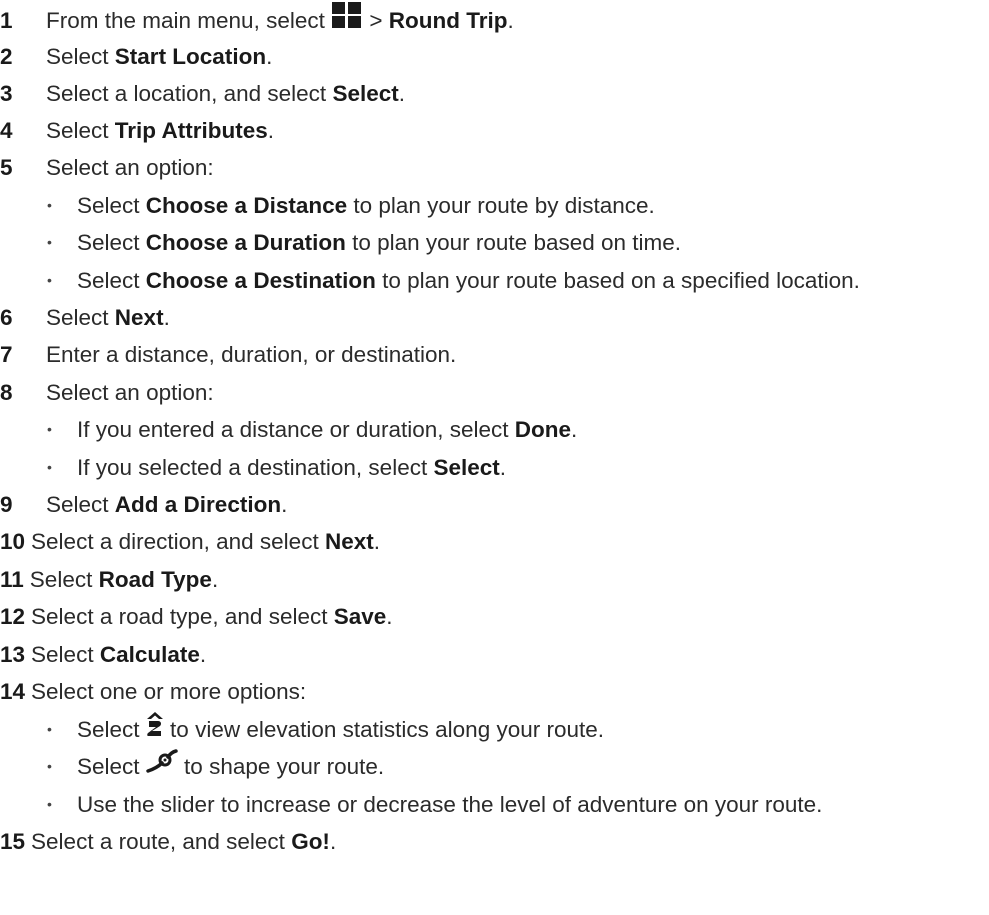 This screenshot has width=989, height=915. Describe the element at coordinates (13, 691) in the screenshot. I see `step-number: 14` at that location.